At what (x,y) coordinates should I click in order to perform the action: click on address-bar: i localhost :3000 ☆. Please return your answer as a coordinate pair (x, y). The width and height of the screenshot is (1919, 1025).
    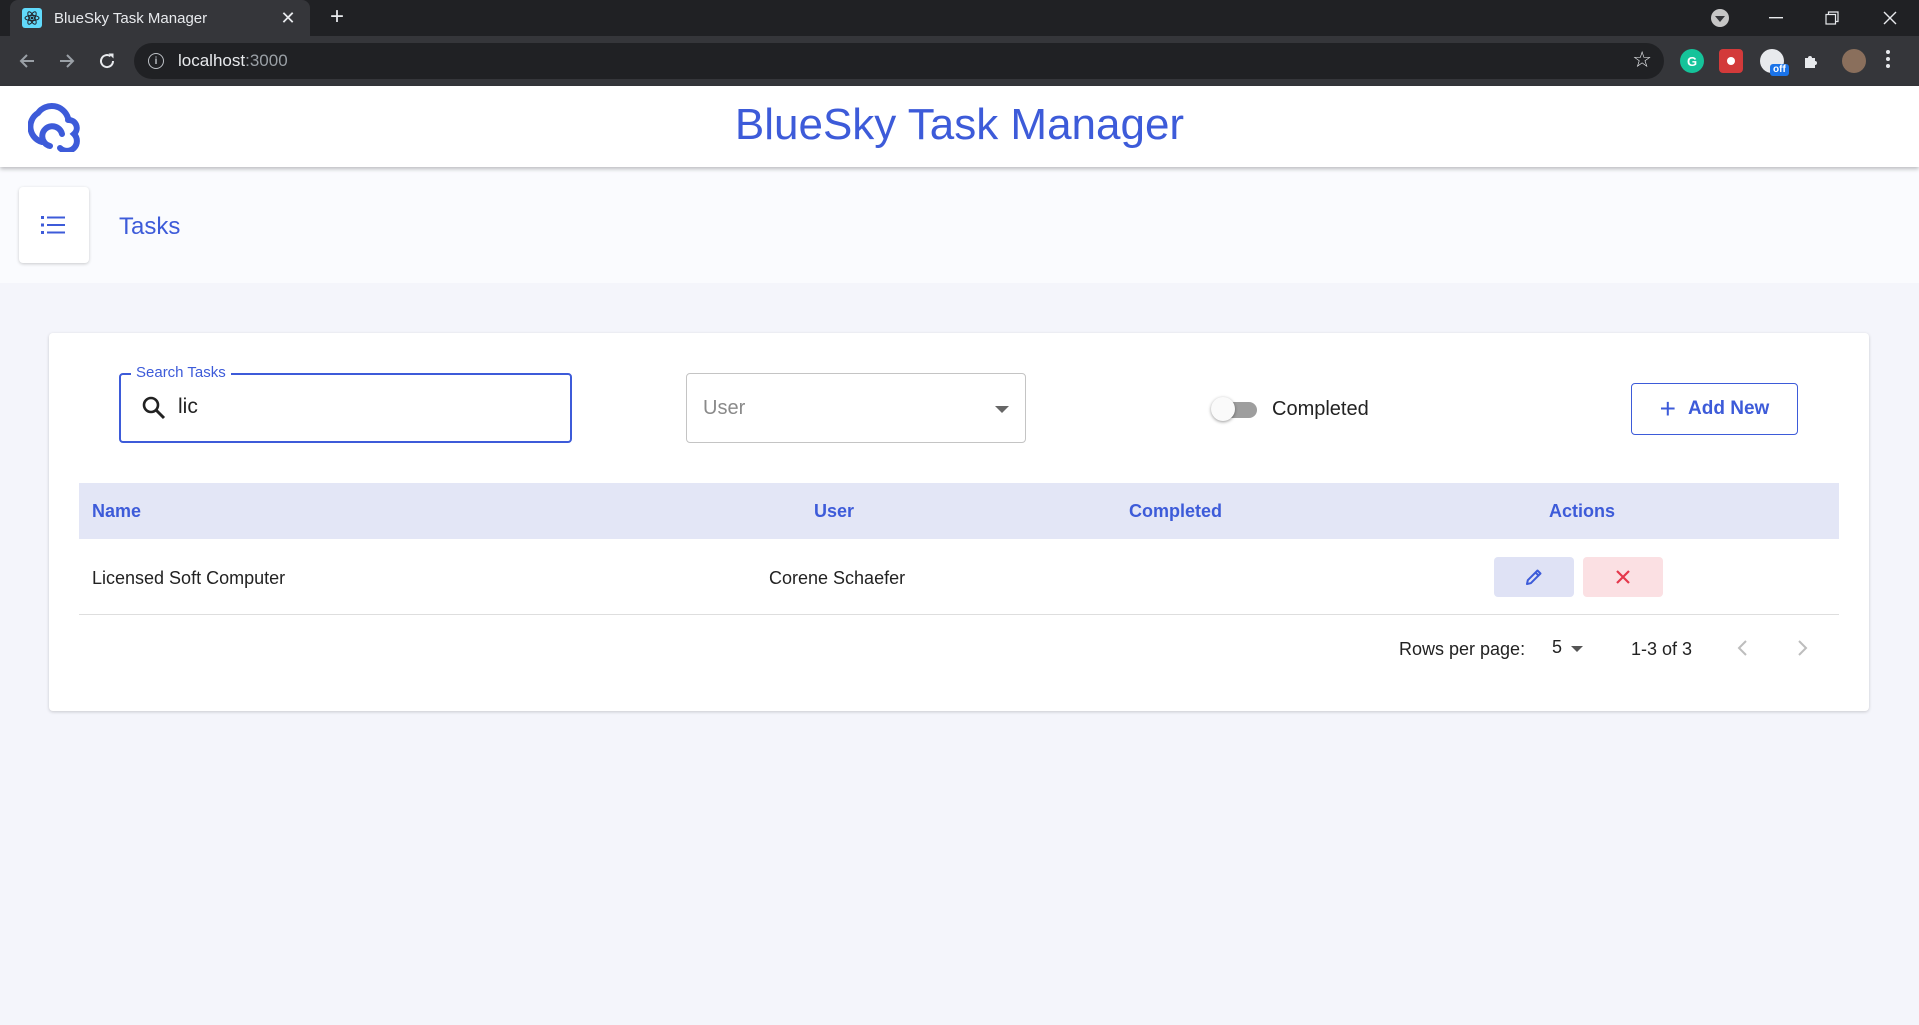
    Looking at the image, I should click on (899, 61).